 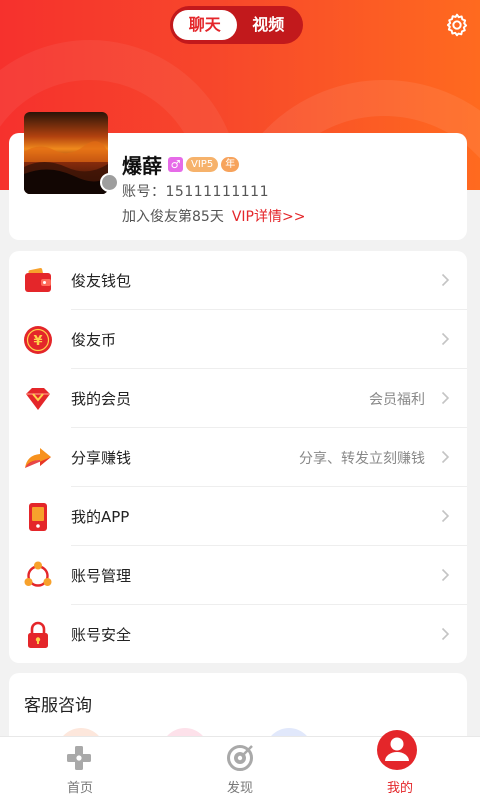 What do you see at coordinates (238, 575) in the screenshot?
I see `menu-item-account-manage: 账号管理` at bounding box center [238, 575].